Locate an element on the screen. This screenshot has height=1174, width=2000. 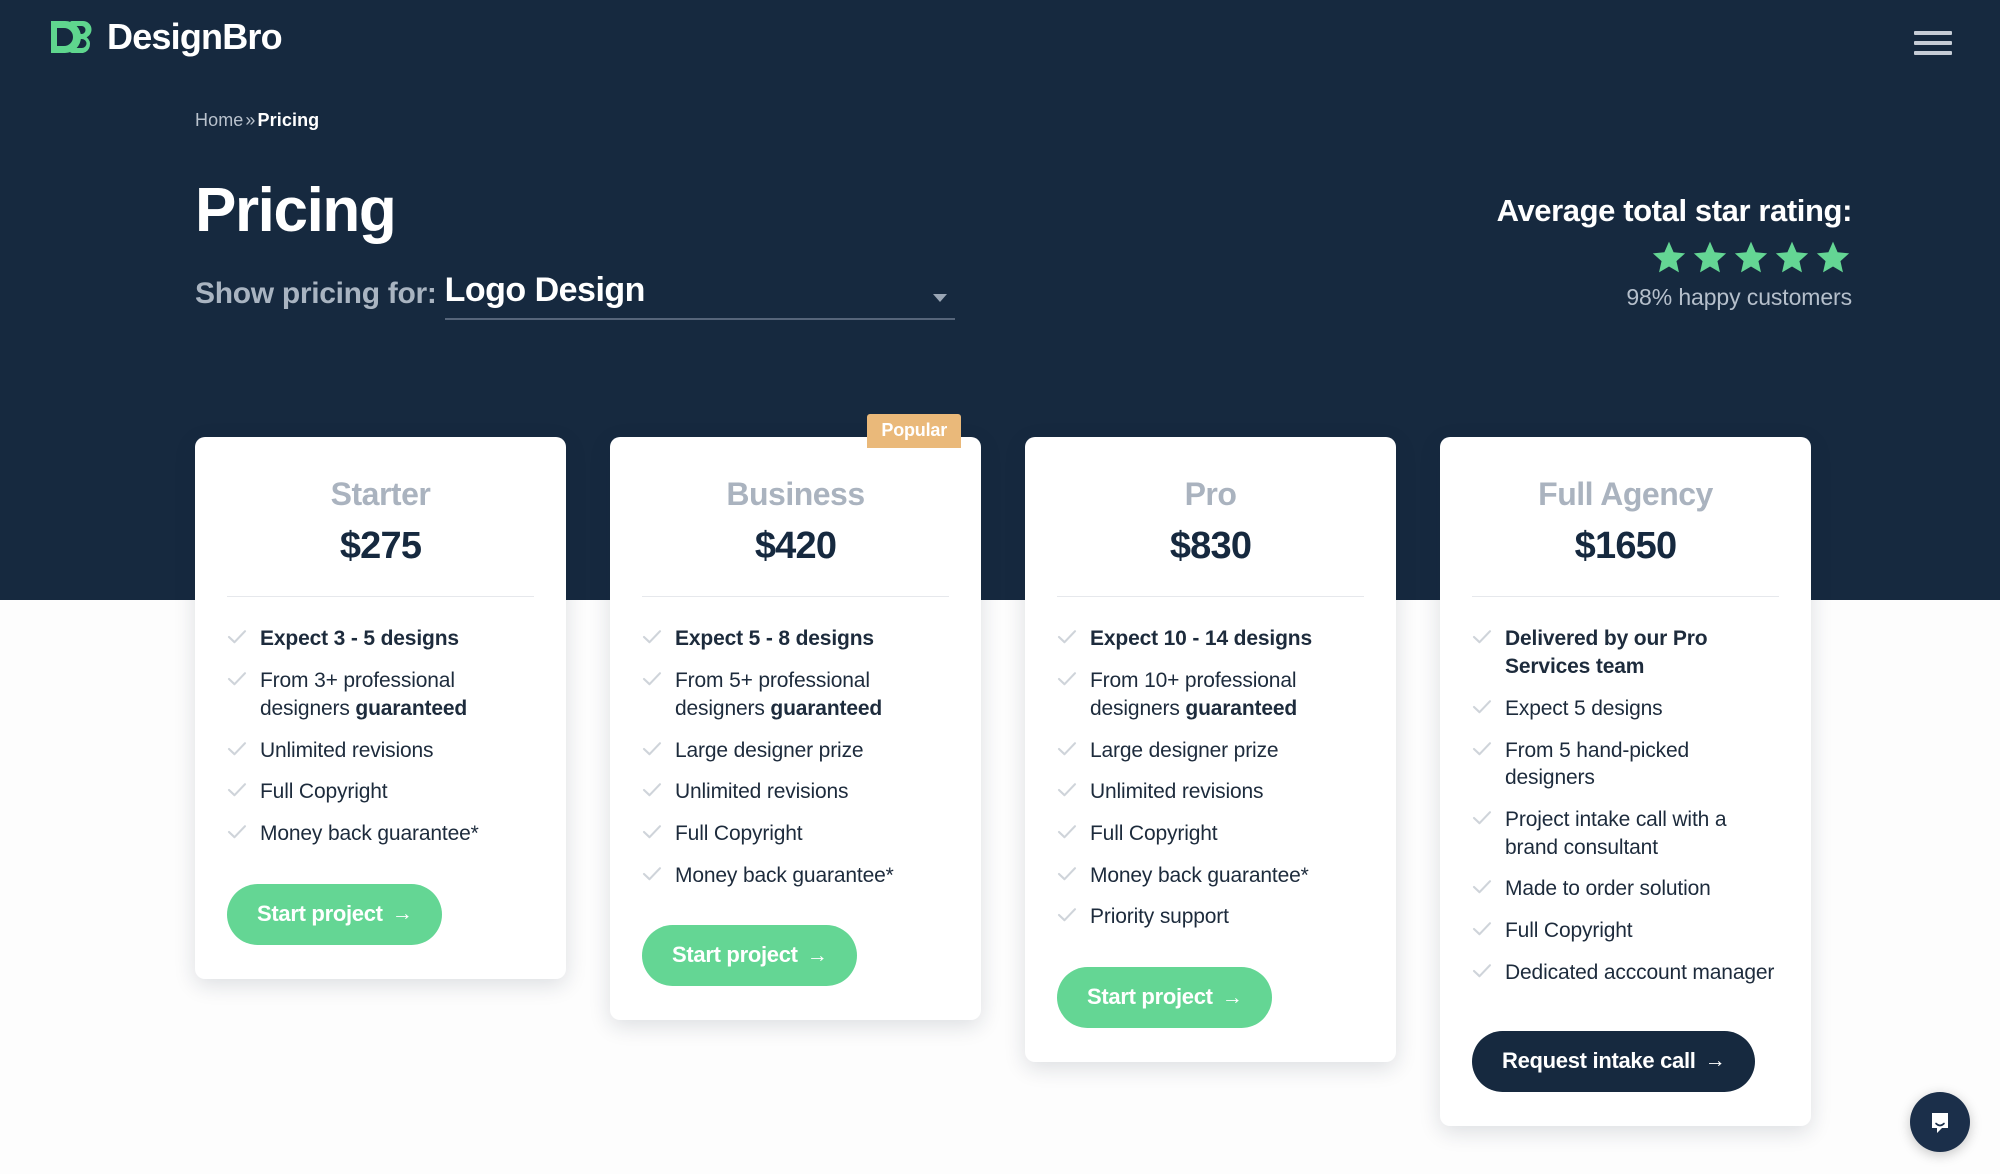
breadcrumb-home-link: Home is located at coordinates (219, 120).